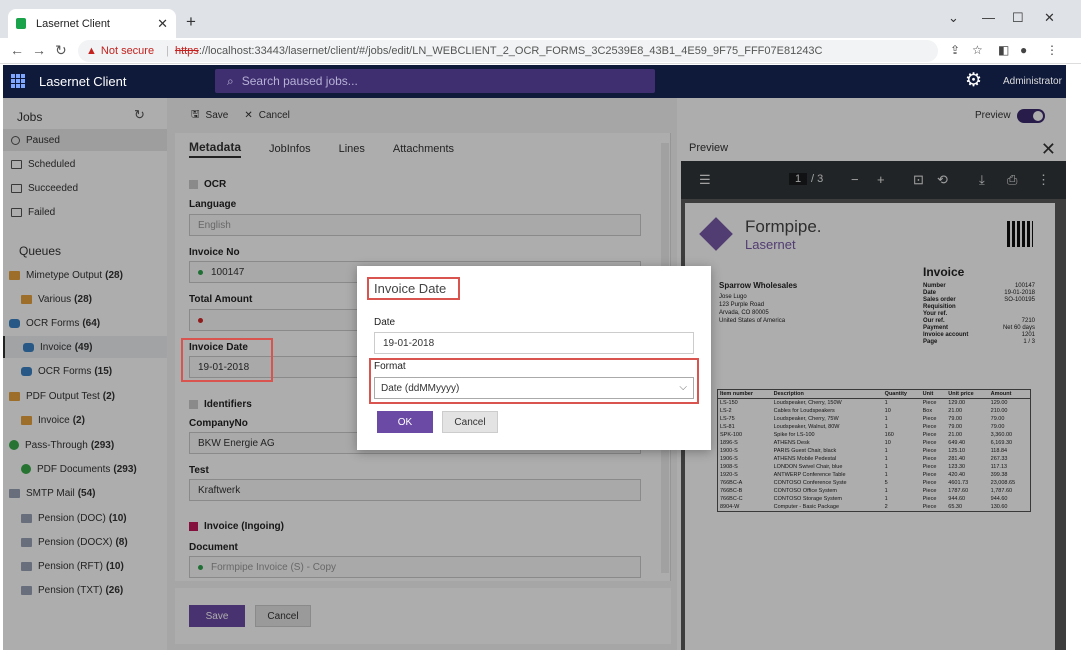  I want to click on close-tab-icon: ✕, so click(162, 24).